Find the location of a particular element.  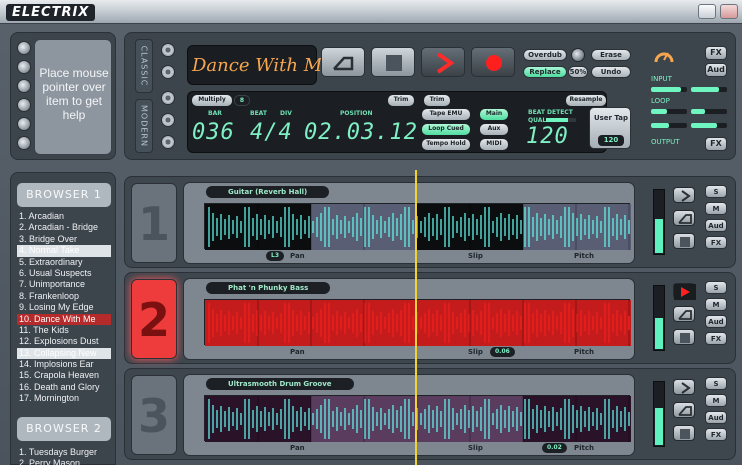

multiply-button: Multiply is located at coordinates (212, 100).